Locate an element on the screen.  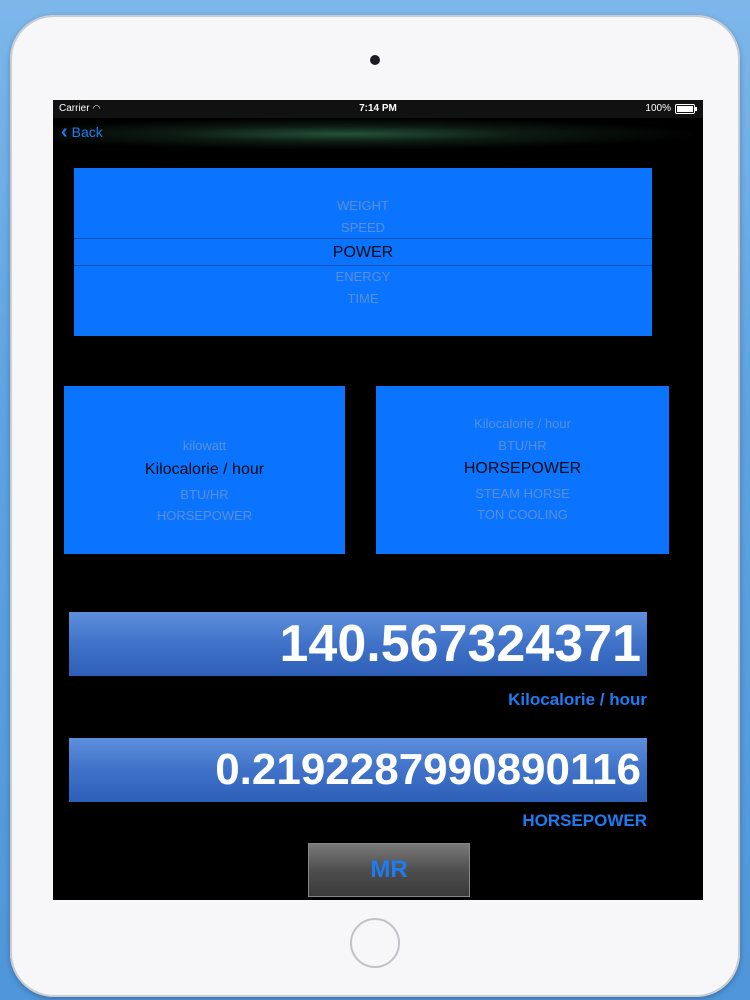
picker-selected-option: HORSEPOWER is located at coordinates (522, 469).